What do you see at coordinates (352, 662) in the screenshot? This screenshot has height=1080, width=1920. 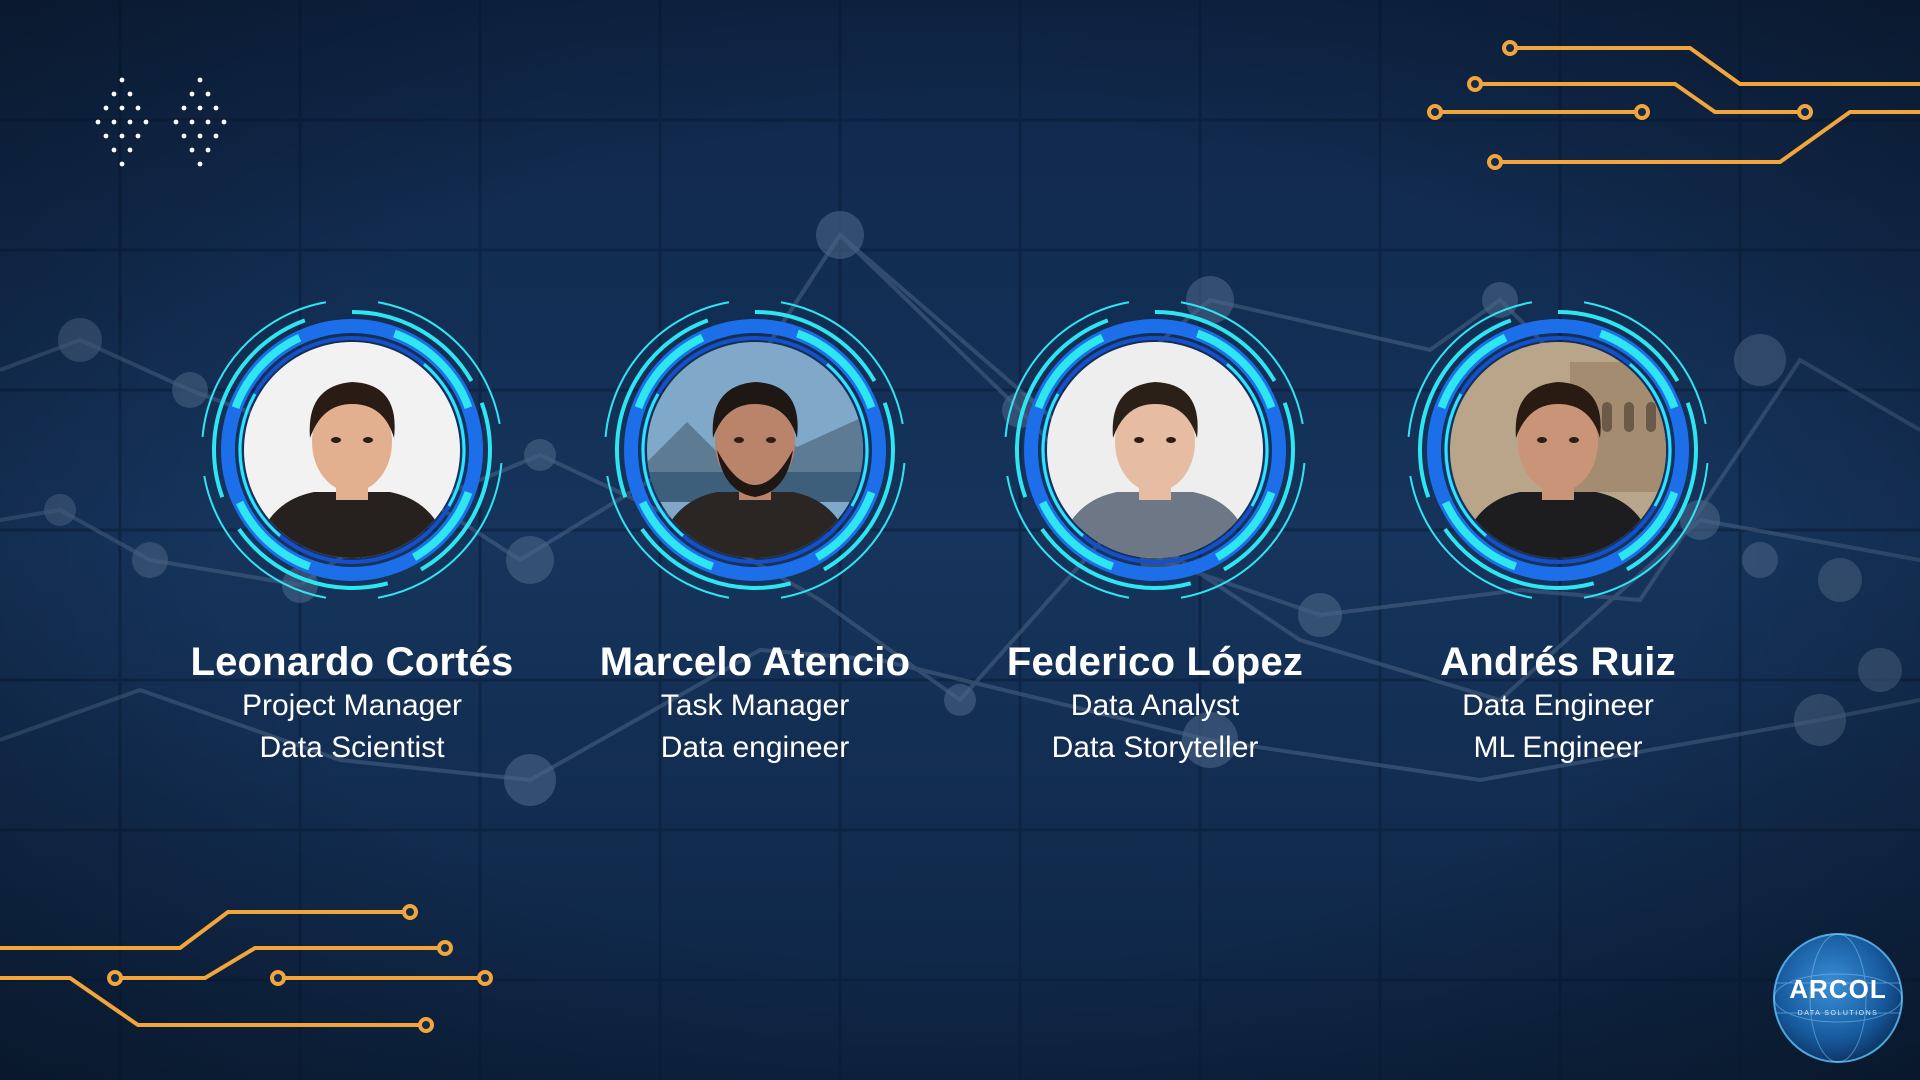 I see `member-name: Leonardo Cortés` at bounding box center [352, 662].